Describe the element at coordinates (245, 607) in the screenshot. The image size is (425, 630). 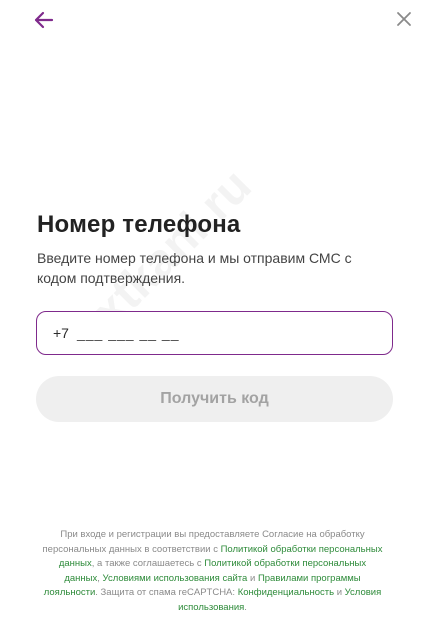
I see `consent-text-part: .` at that location.